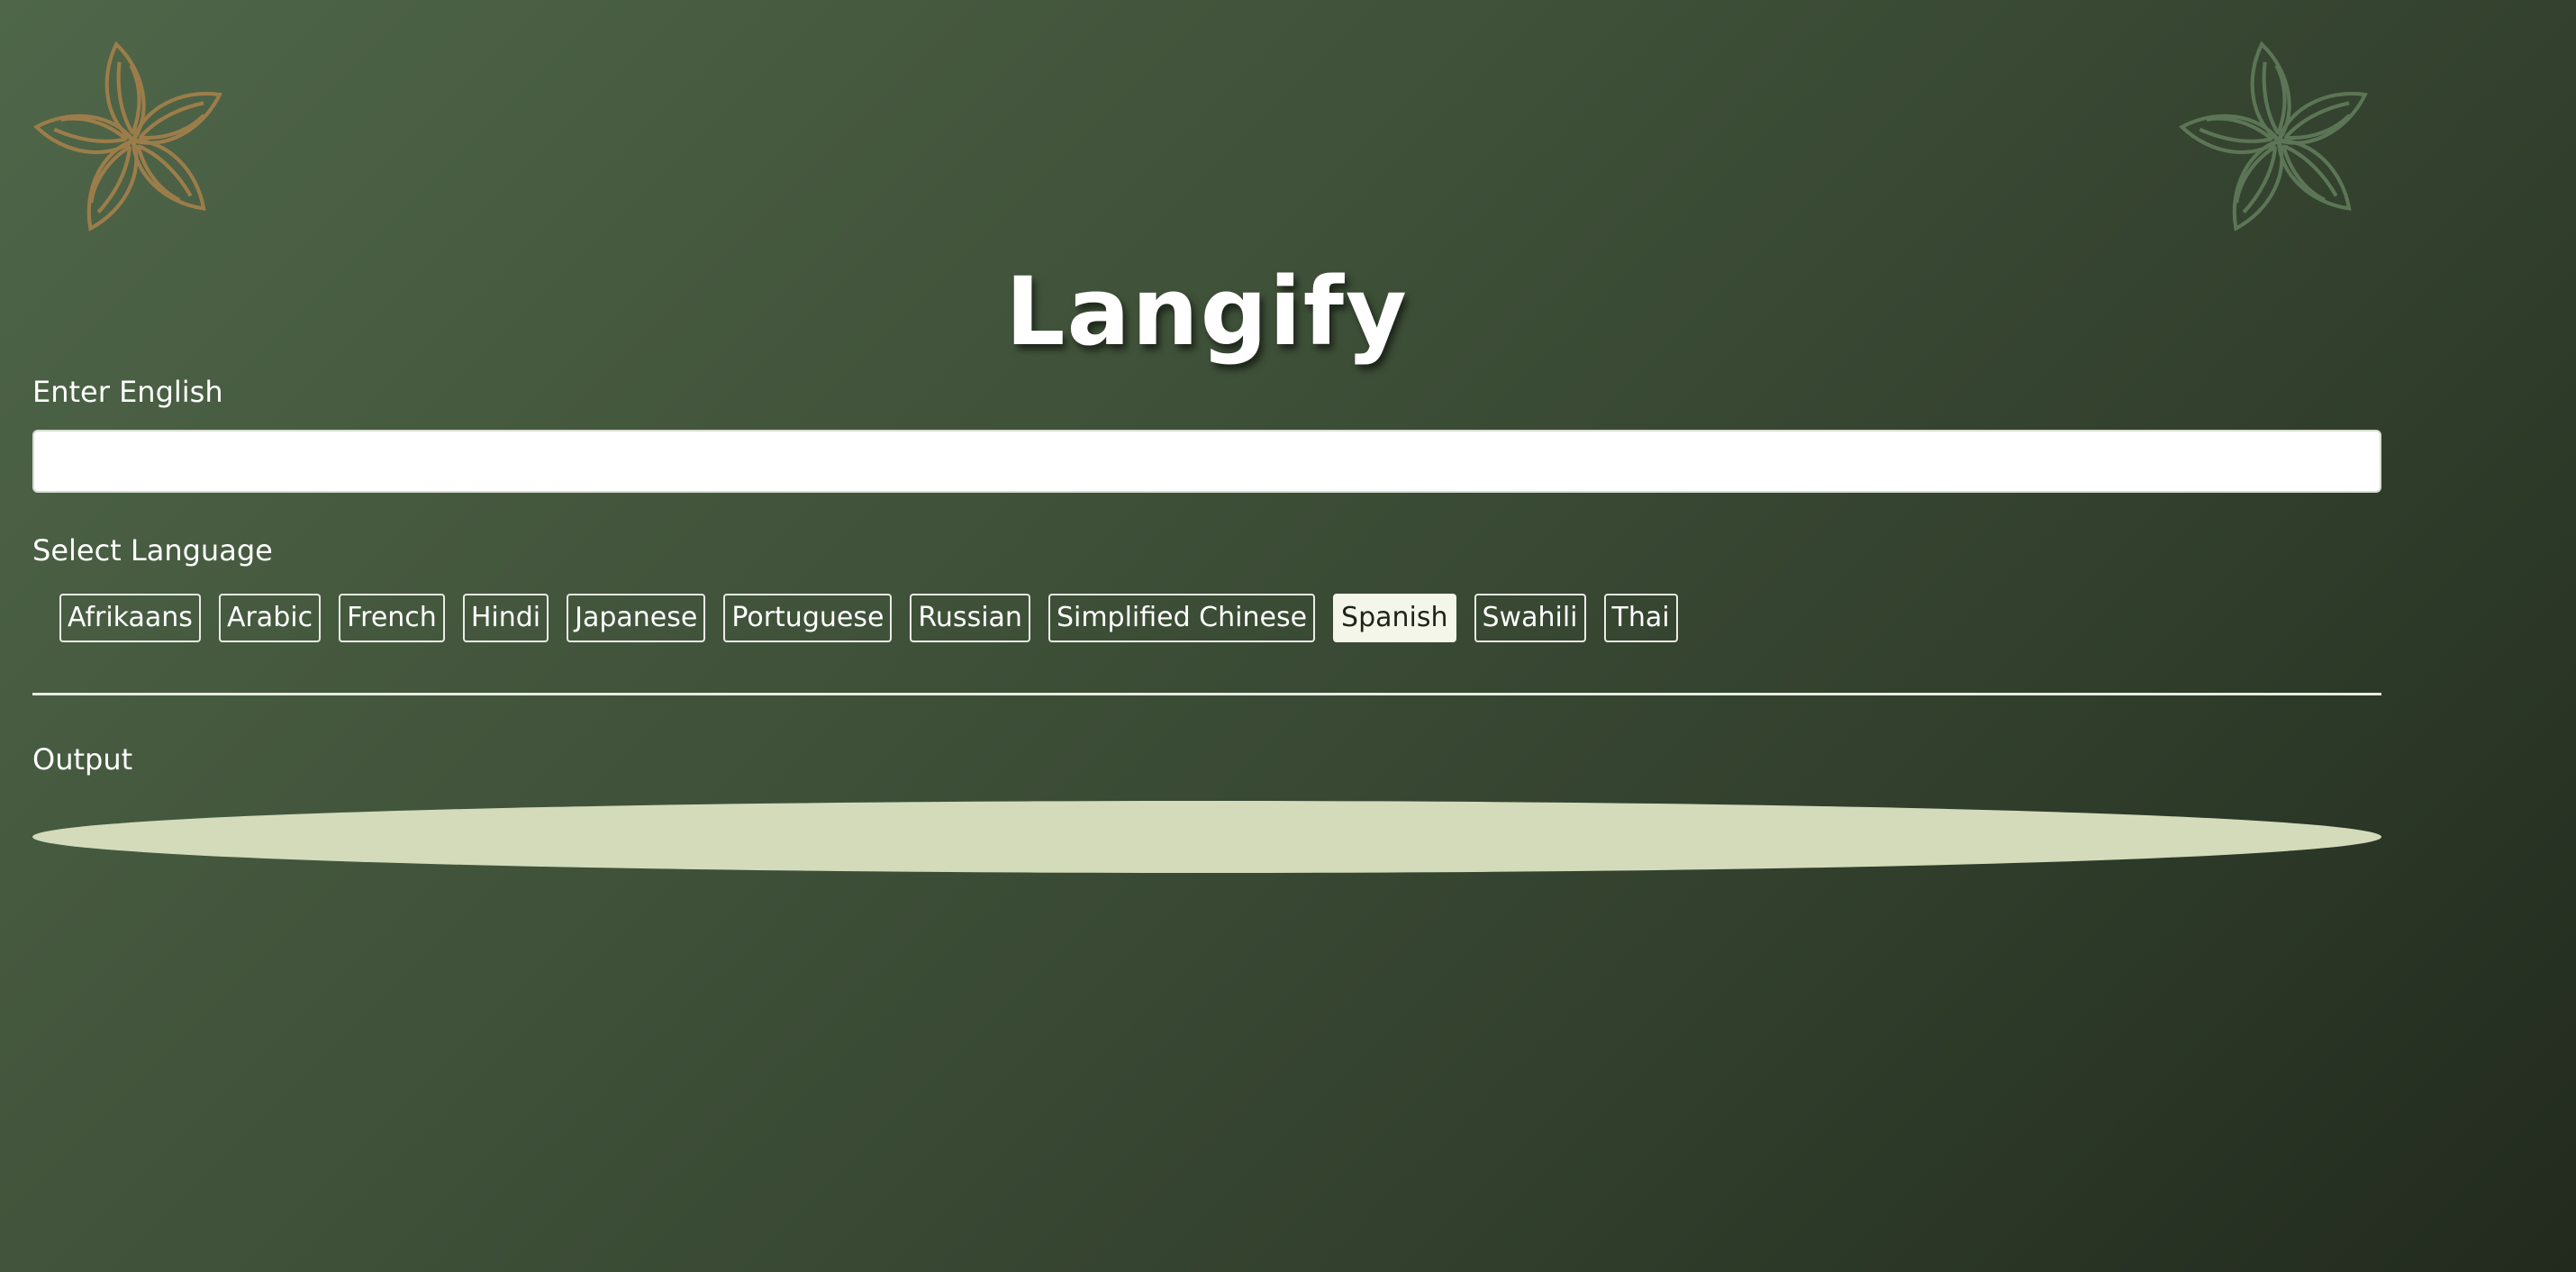 This screenshot has height=1272, width=2576. What do you see at coordinates (1182, 618) in the screenshot?
I see `language-button-simplified-chinese: Simplified Chinese` at bounding box center [1182, 618].